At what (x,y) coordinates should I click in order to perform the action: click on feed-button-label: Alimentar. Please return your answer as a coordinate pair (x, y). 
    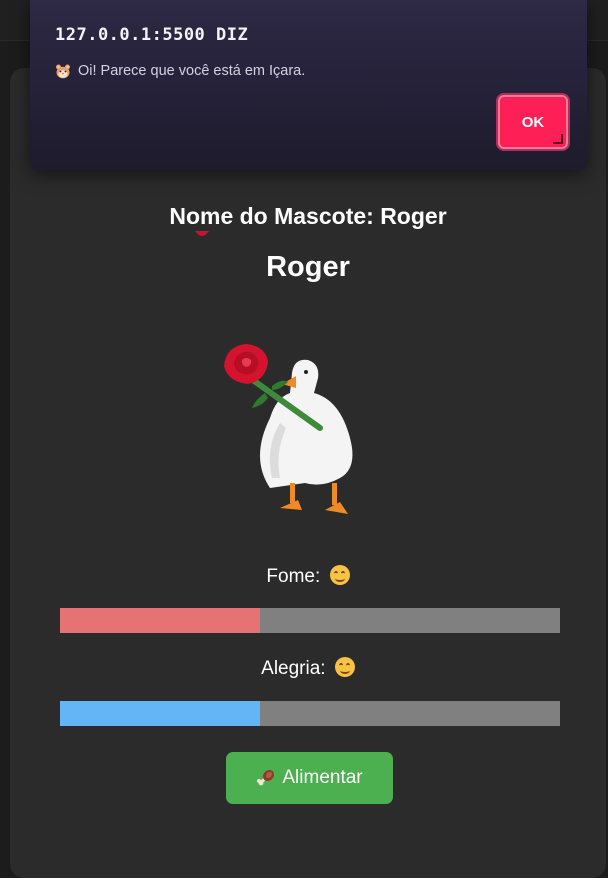
    Looking at the image, I should click on (322, 777).